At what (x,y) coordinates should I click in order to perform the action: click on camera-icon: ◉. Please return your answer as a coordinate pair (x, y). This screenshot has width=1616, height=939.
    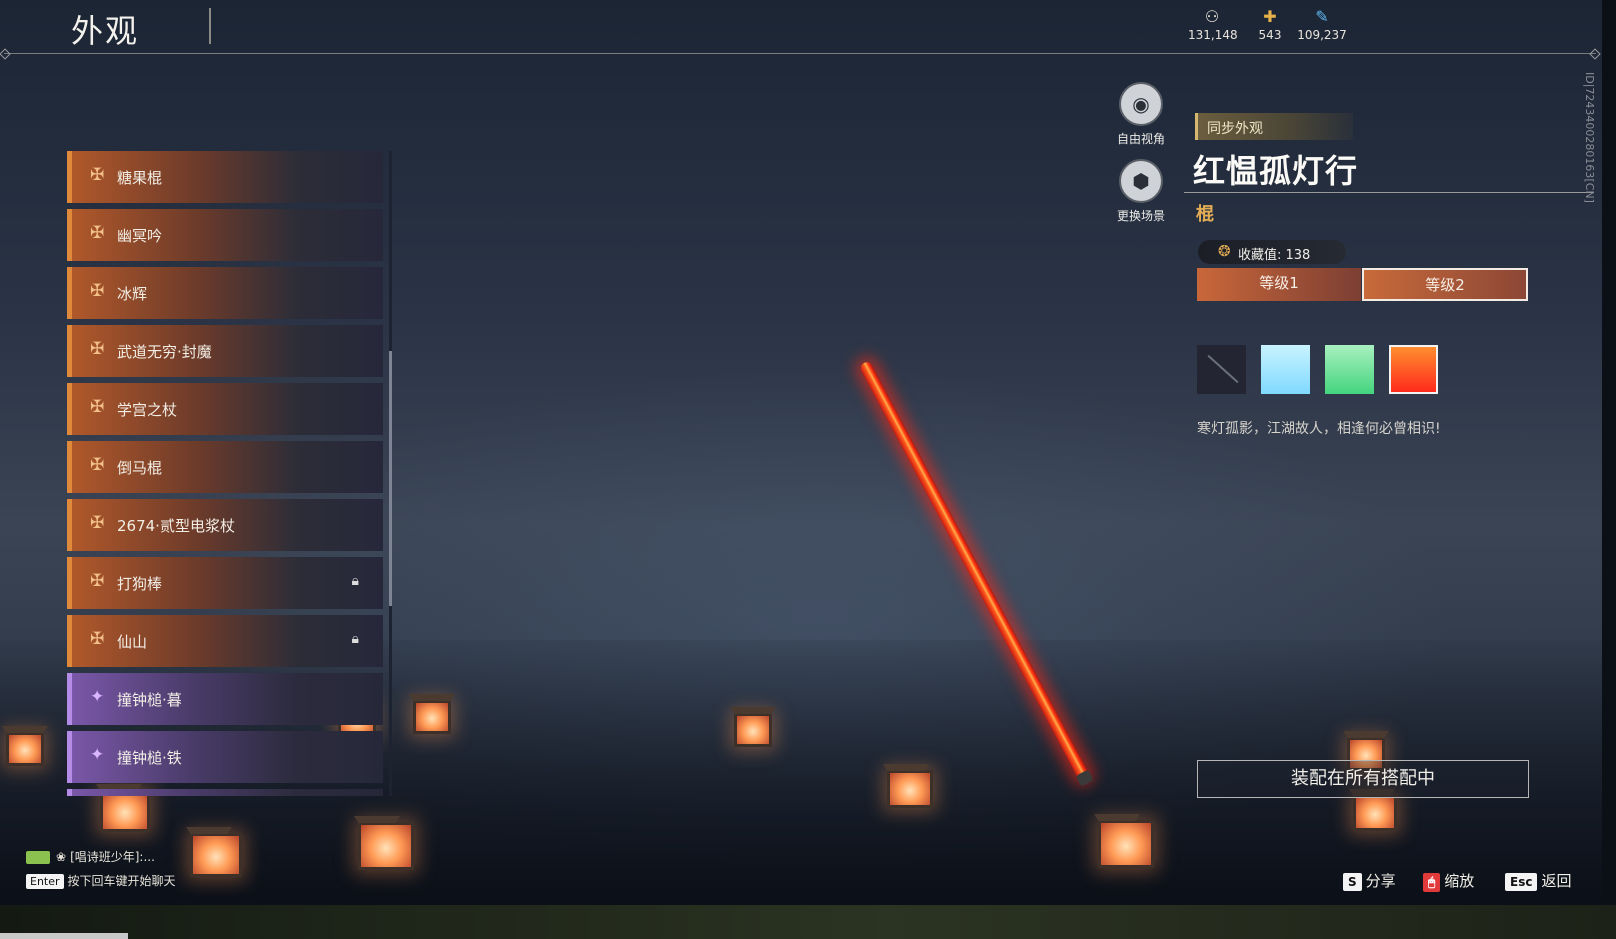
    Looking at the image, I should click on (1141, 104).